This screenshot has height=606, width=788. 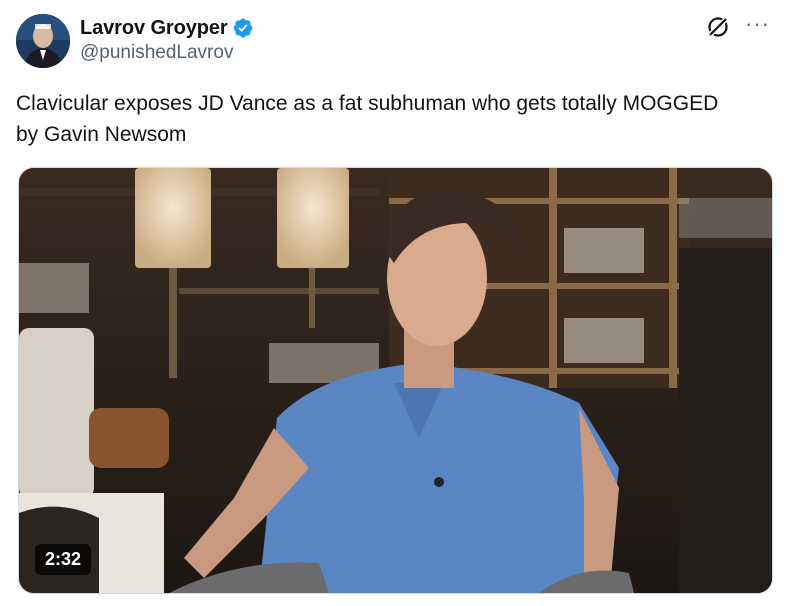 I want to click on author-name: Lavrov Groyper, so click(x=154, y=28).